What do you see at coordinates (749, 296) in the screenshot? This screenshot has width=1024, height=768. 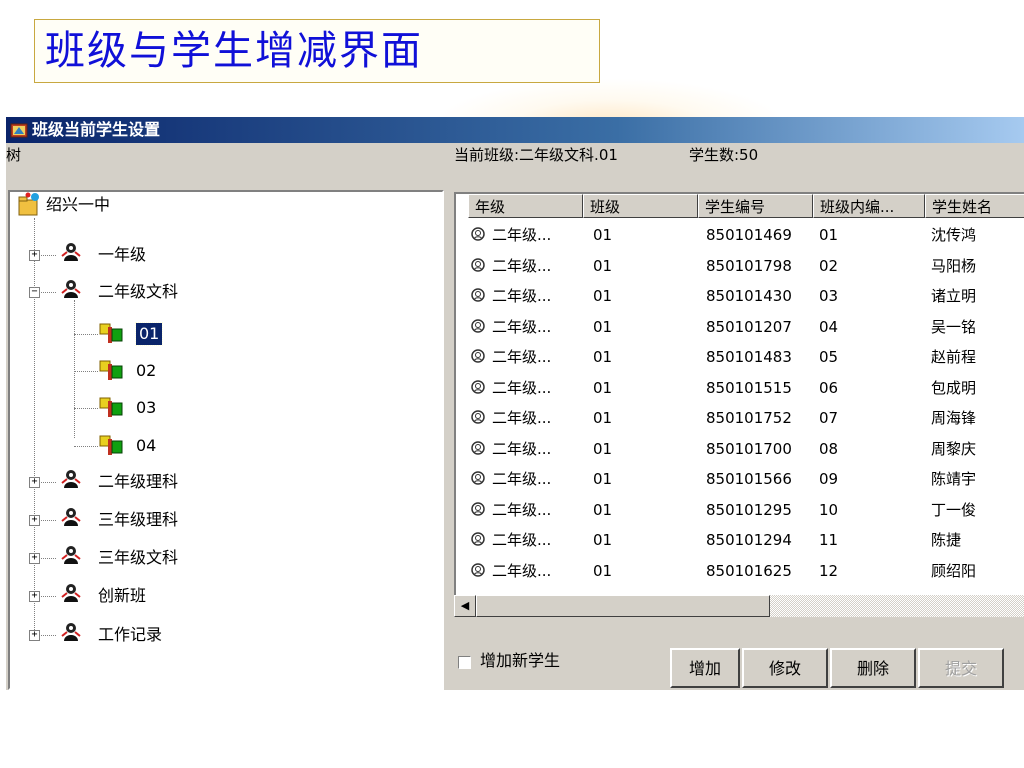 I see `table-cell: 850101430` at bounding box center [749, 296].